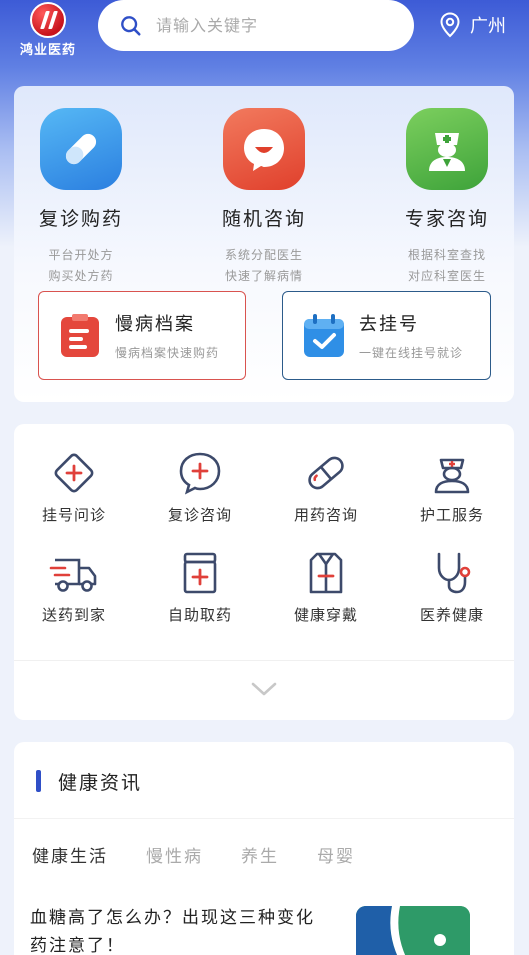 The width and height of the screenshot is (529, 955). What do you see at coordinates (264, 266) in the screenshot?
I see `service-subtitle: 系统分配医生 快速了解病情` at bounding box center [264, 266].